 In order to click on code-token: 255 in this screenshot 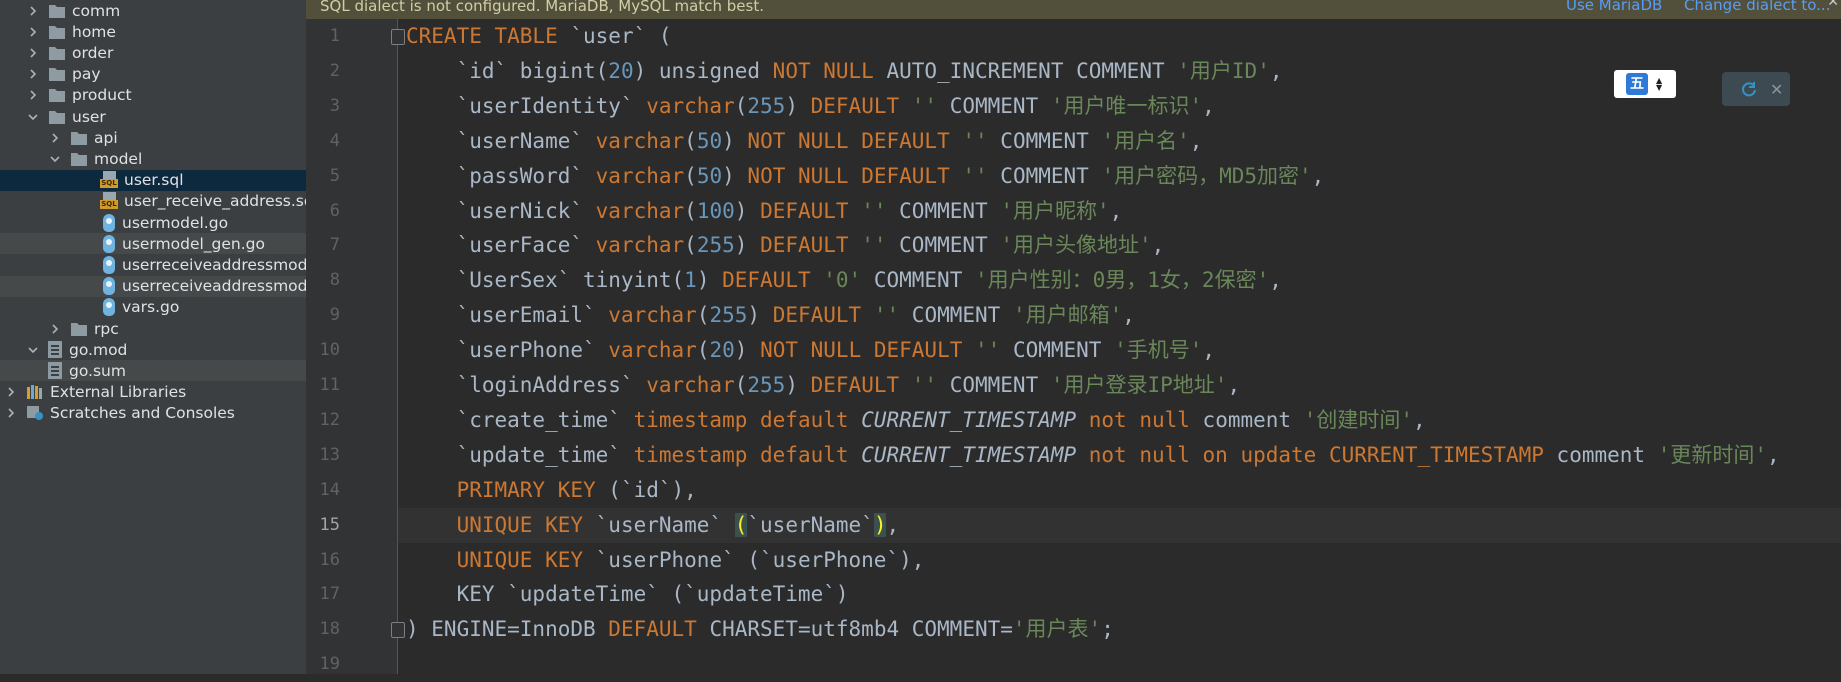, I will do `click(715, 245)`.